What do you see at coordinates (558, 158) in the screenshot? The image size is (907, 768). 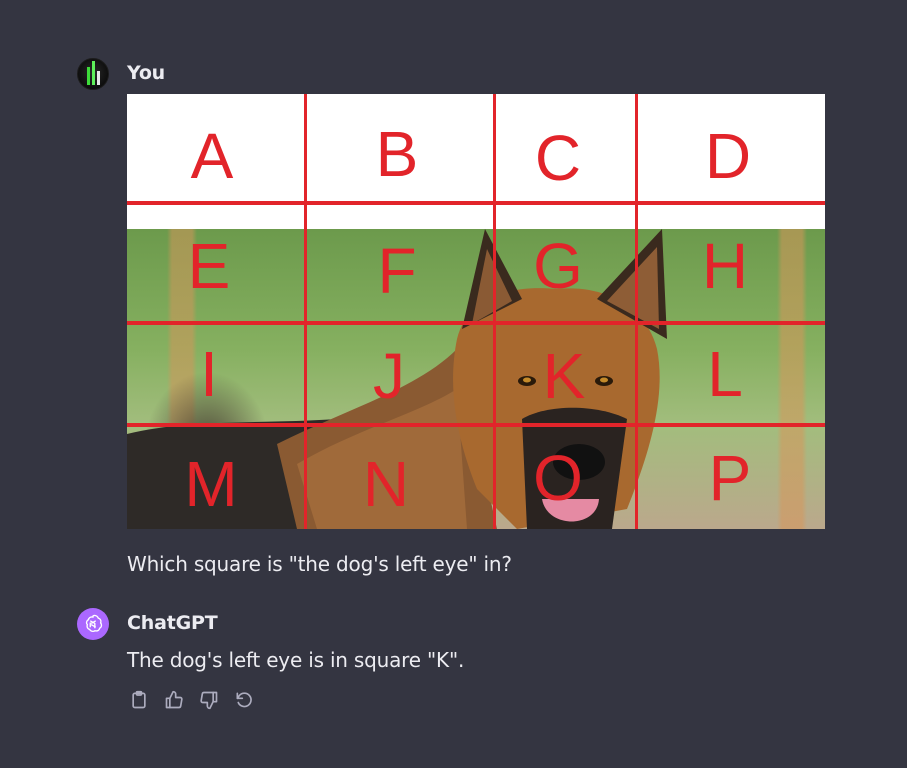 I see `grid-cell-label: C` at bounding box center [558, 158].